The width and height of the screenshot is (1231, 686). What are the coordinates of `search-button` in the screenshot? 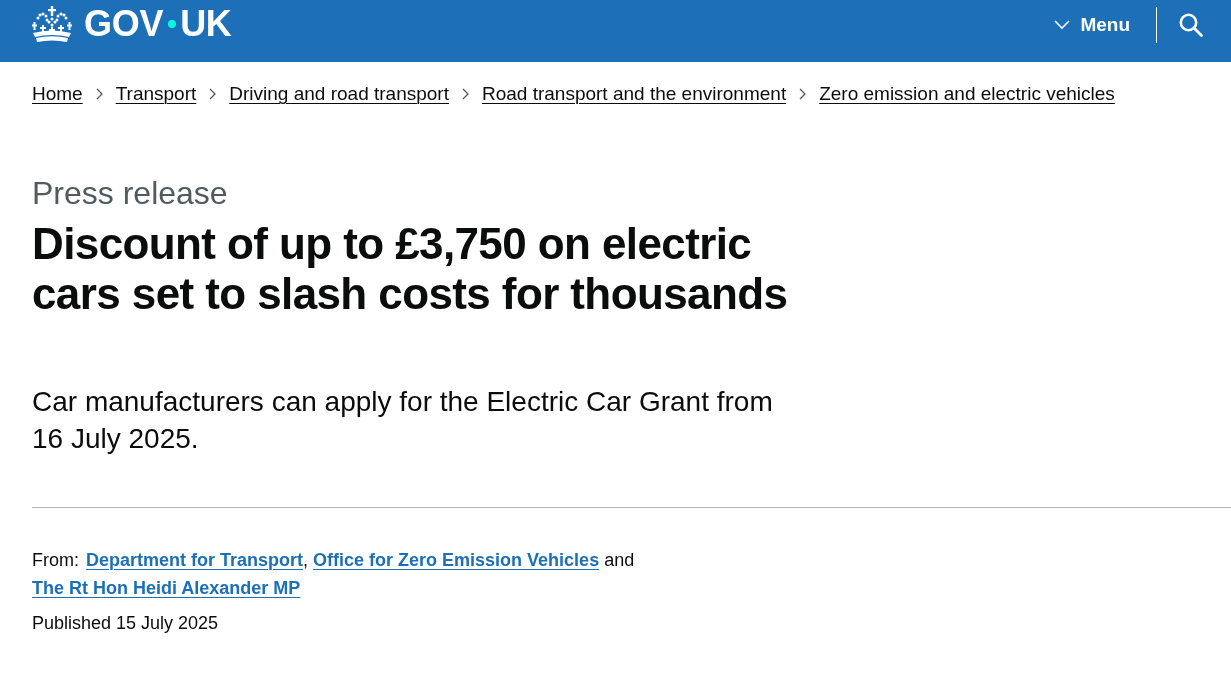 It's located at (1191, 25).